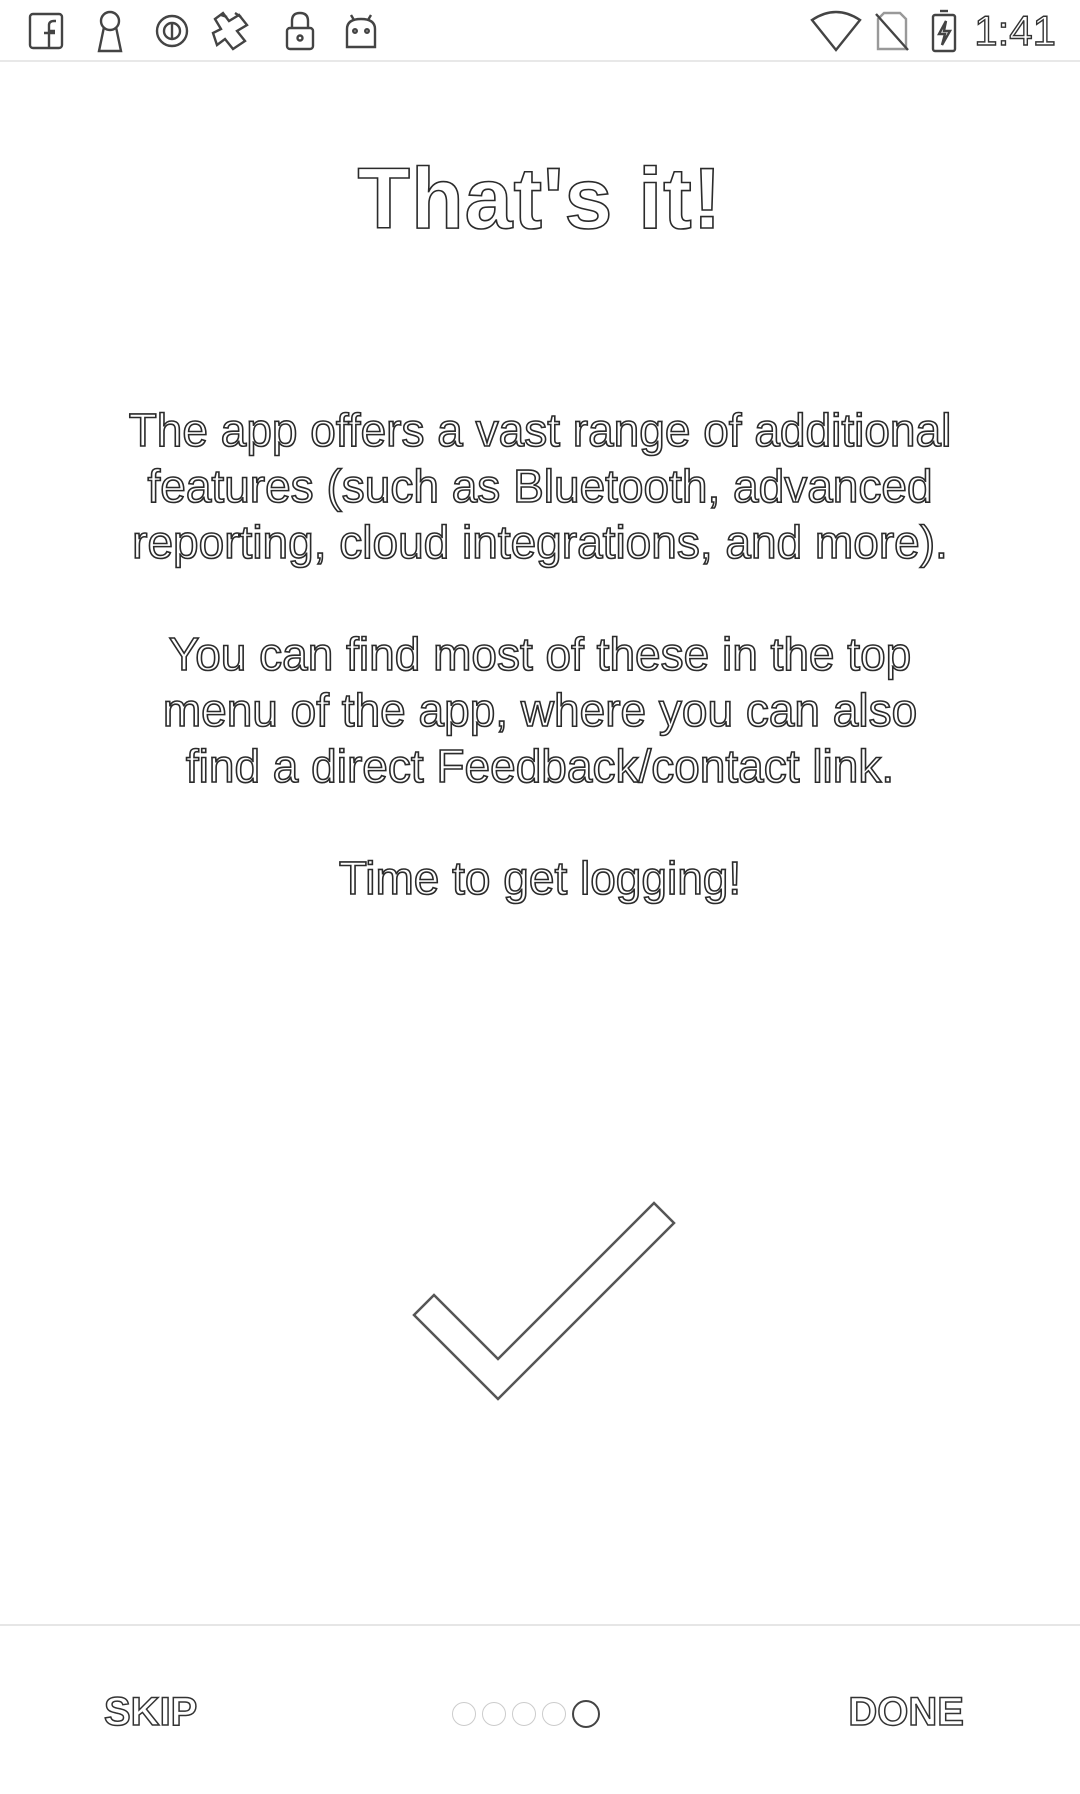 The height and width of the screenshot is (1794, 1080). I want to click on onboarding-footer: SKIP DONE, so click(540, 1709).